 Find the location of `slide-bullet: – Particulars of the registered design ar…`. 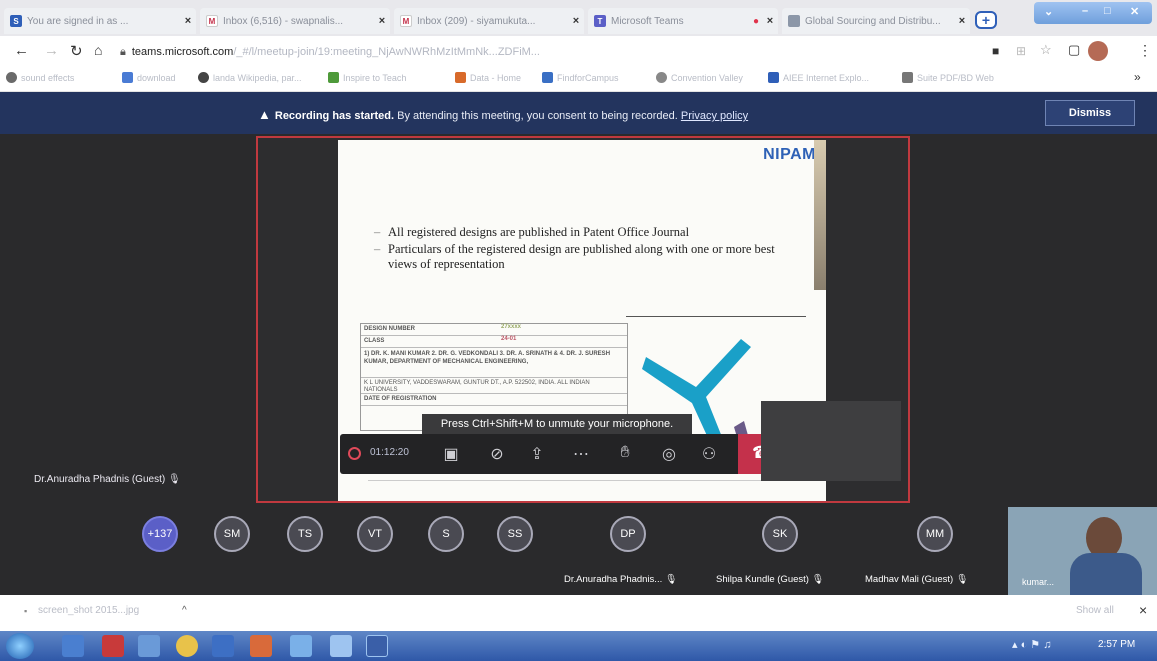

slide-bullet: – Particulars of the registered design ar… is located at coordinates (574, 256).